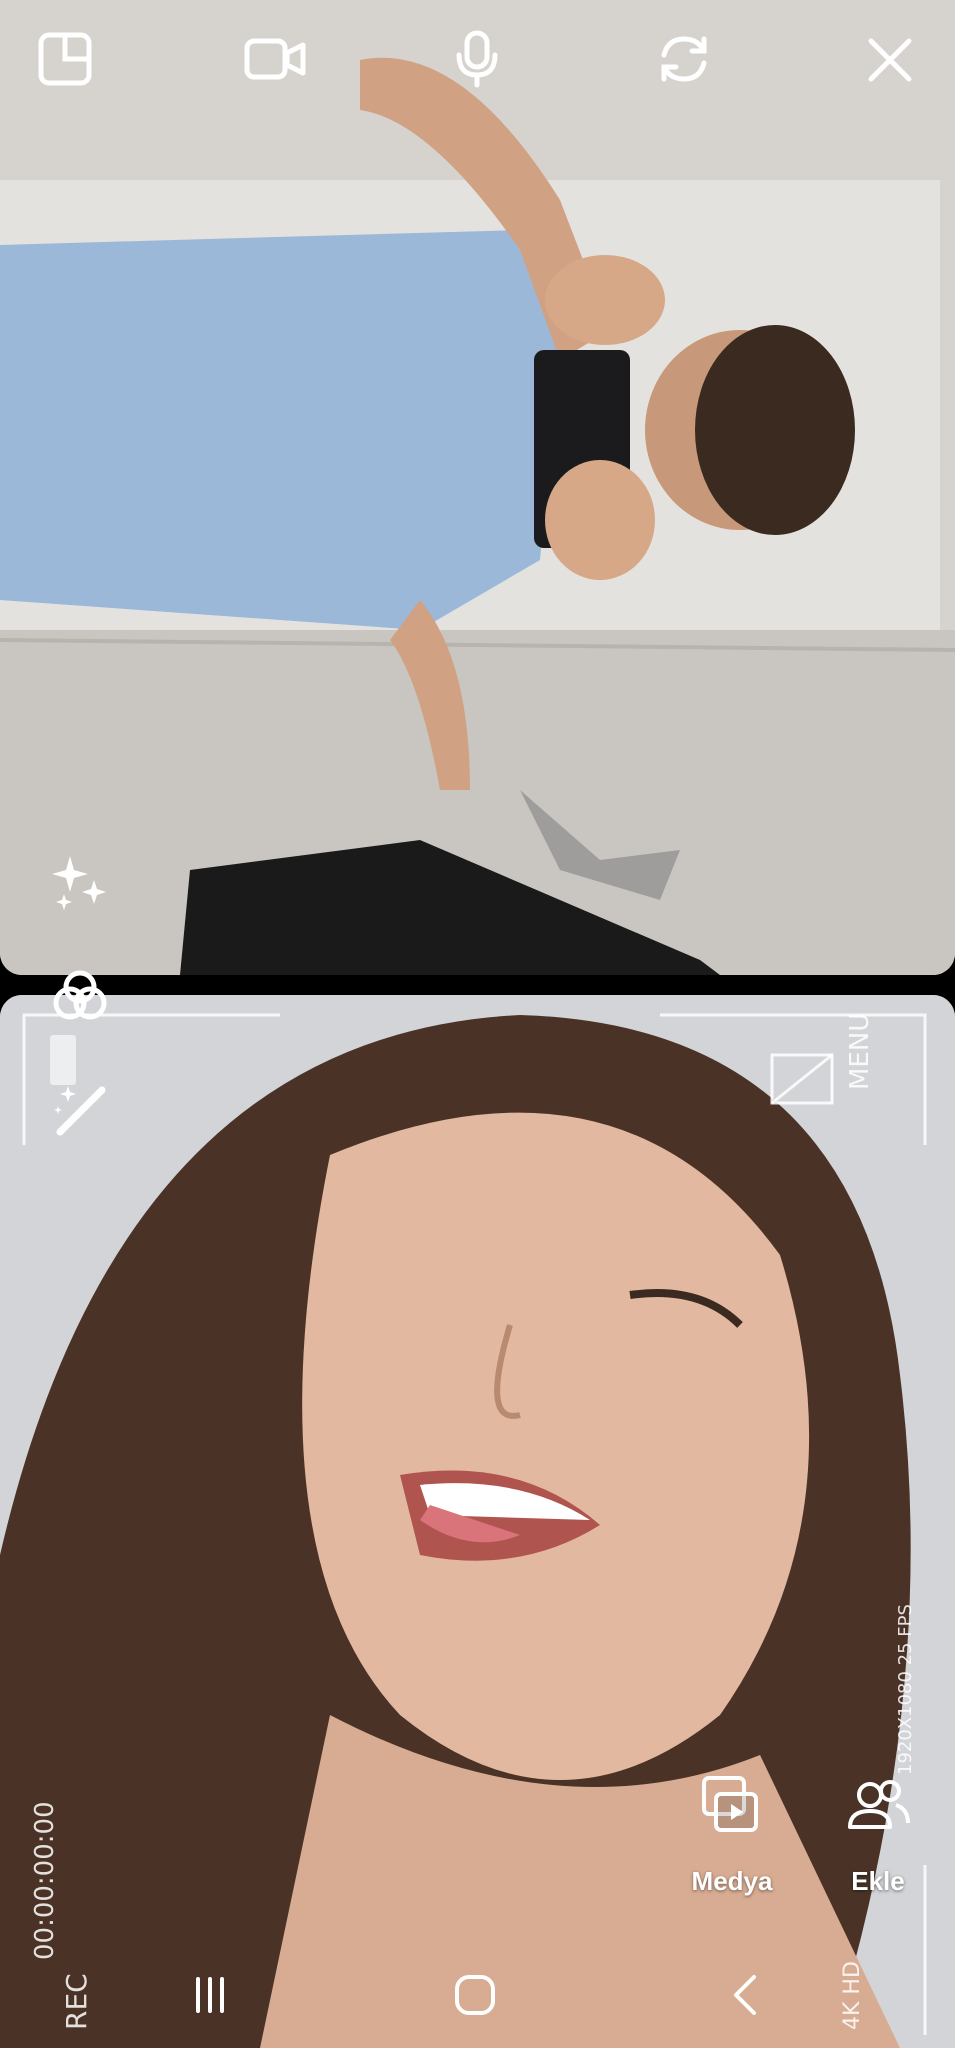  Describe the element at coordinates (890, 60) in the screenshot. I see `close-icon` at that location.